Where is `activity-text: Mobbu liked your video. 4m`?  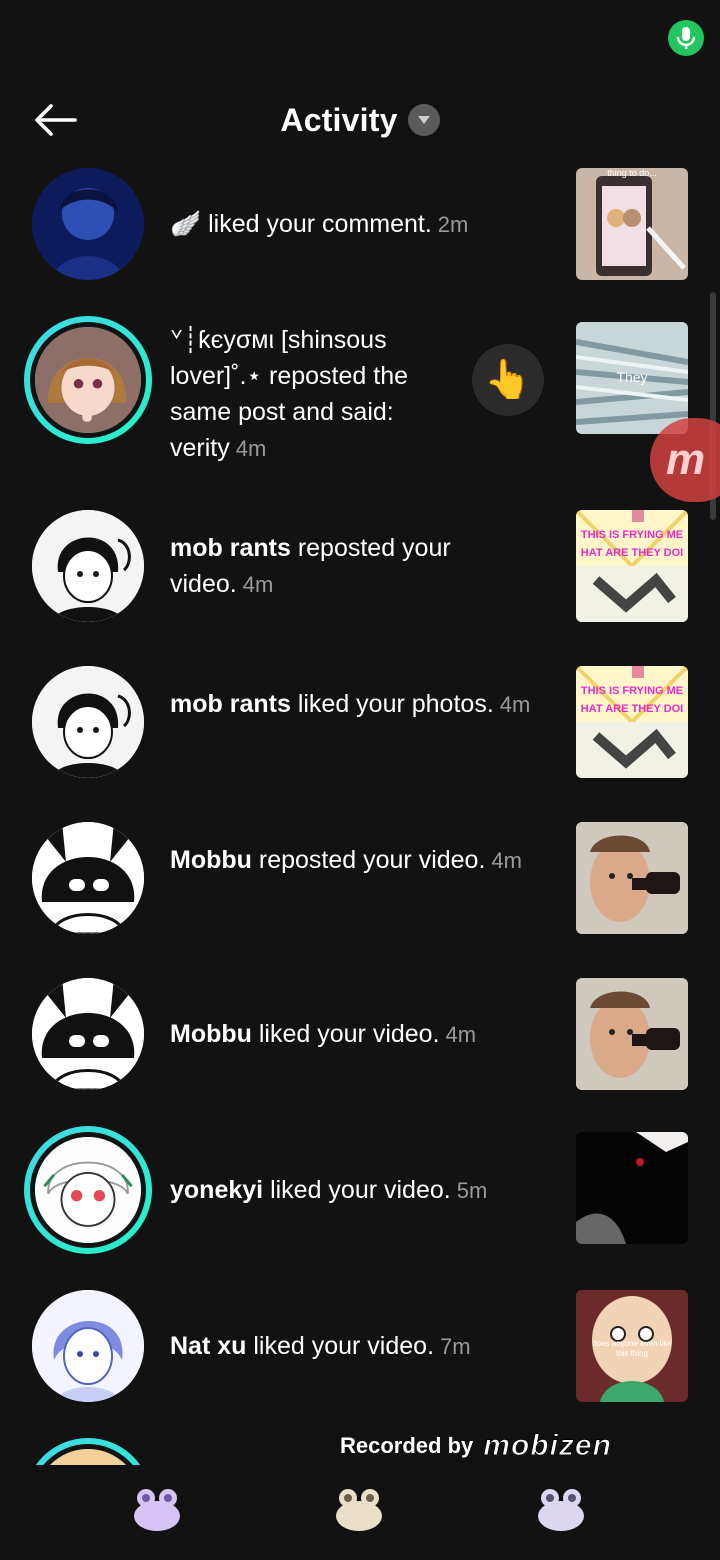
activity-text: Mobbu liked your video. 4m is located at coordinates (323, 1034).